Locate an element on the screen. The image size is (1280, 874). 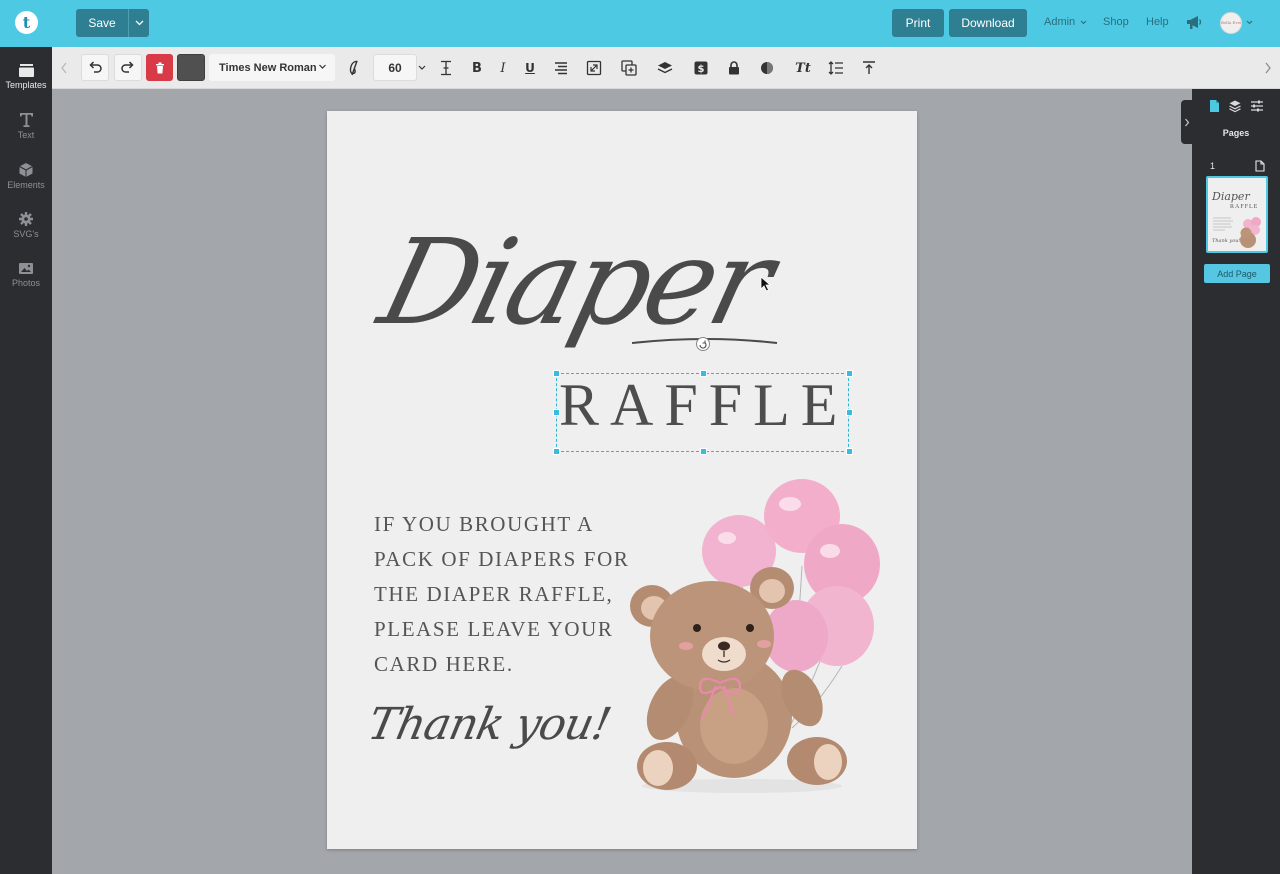
font-style-icon is located at coordinates (354, 68).